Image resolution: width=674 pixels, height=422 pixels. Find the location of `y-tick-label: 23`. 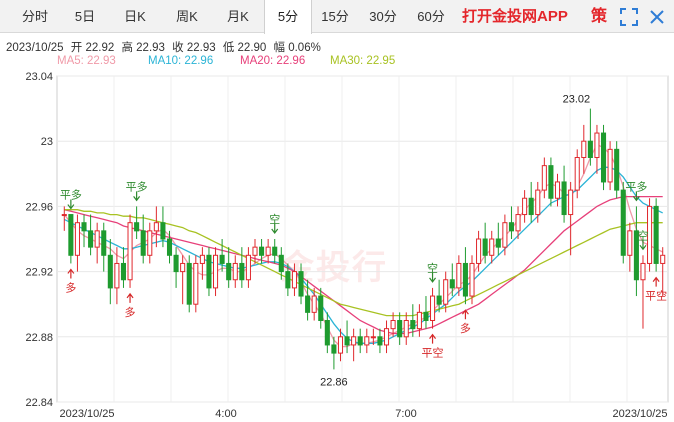

y-tick-label: 23 is located at coordinates (47, 142).